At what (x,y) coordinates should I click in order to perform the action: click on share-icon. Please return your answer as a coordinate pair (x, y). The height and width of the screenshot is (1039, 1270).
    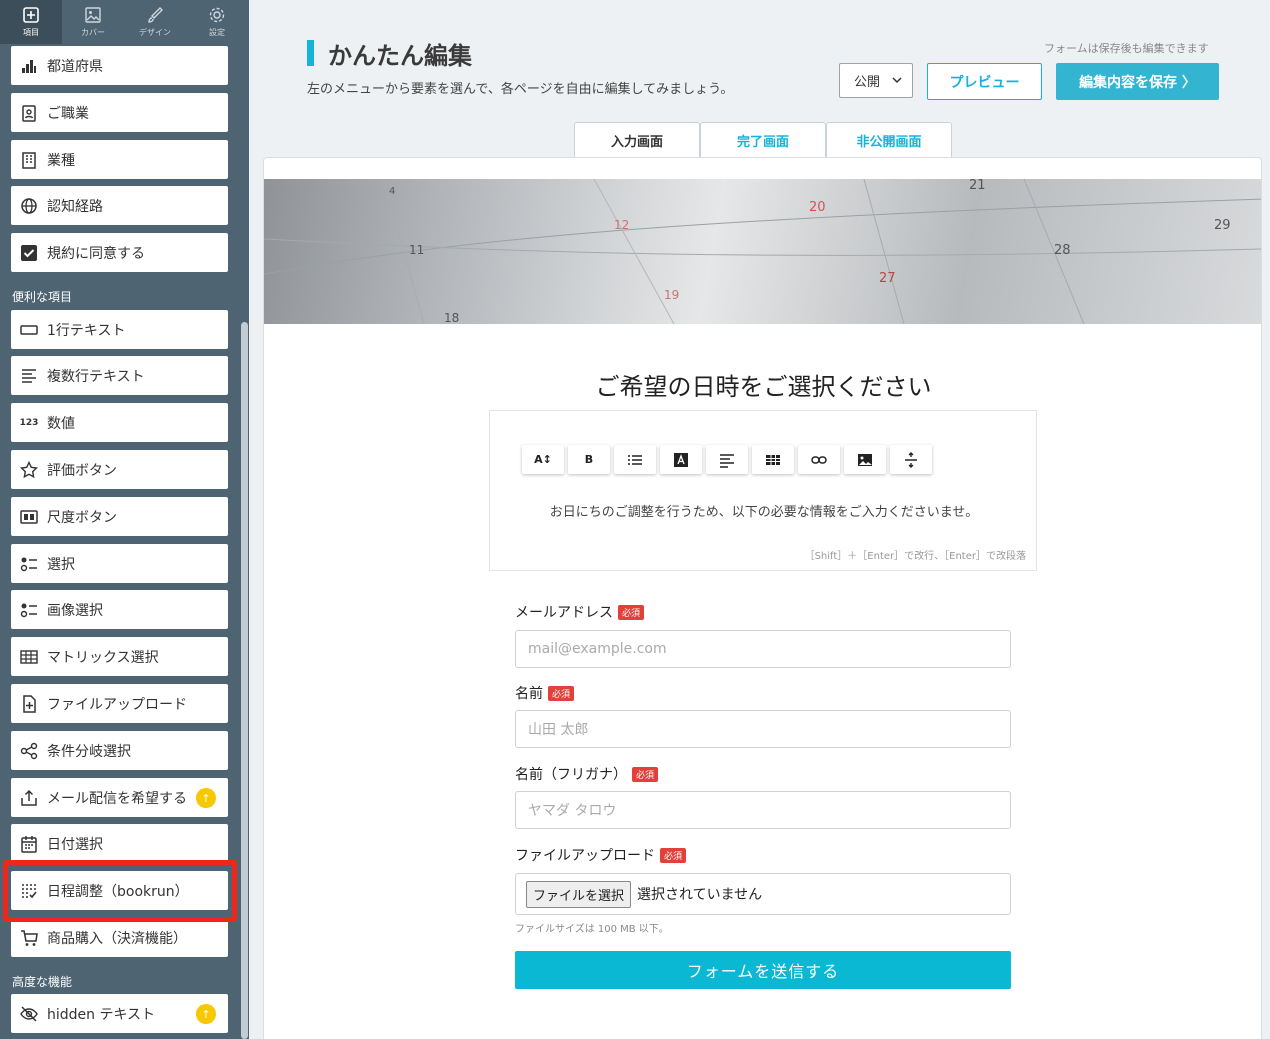
    Looking at the image, I should click on (29, 751).